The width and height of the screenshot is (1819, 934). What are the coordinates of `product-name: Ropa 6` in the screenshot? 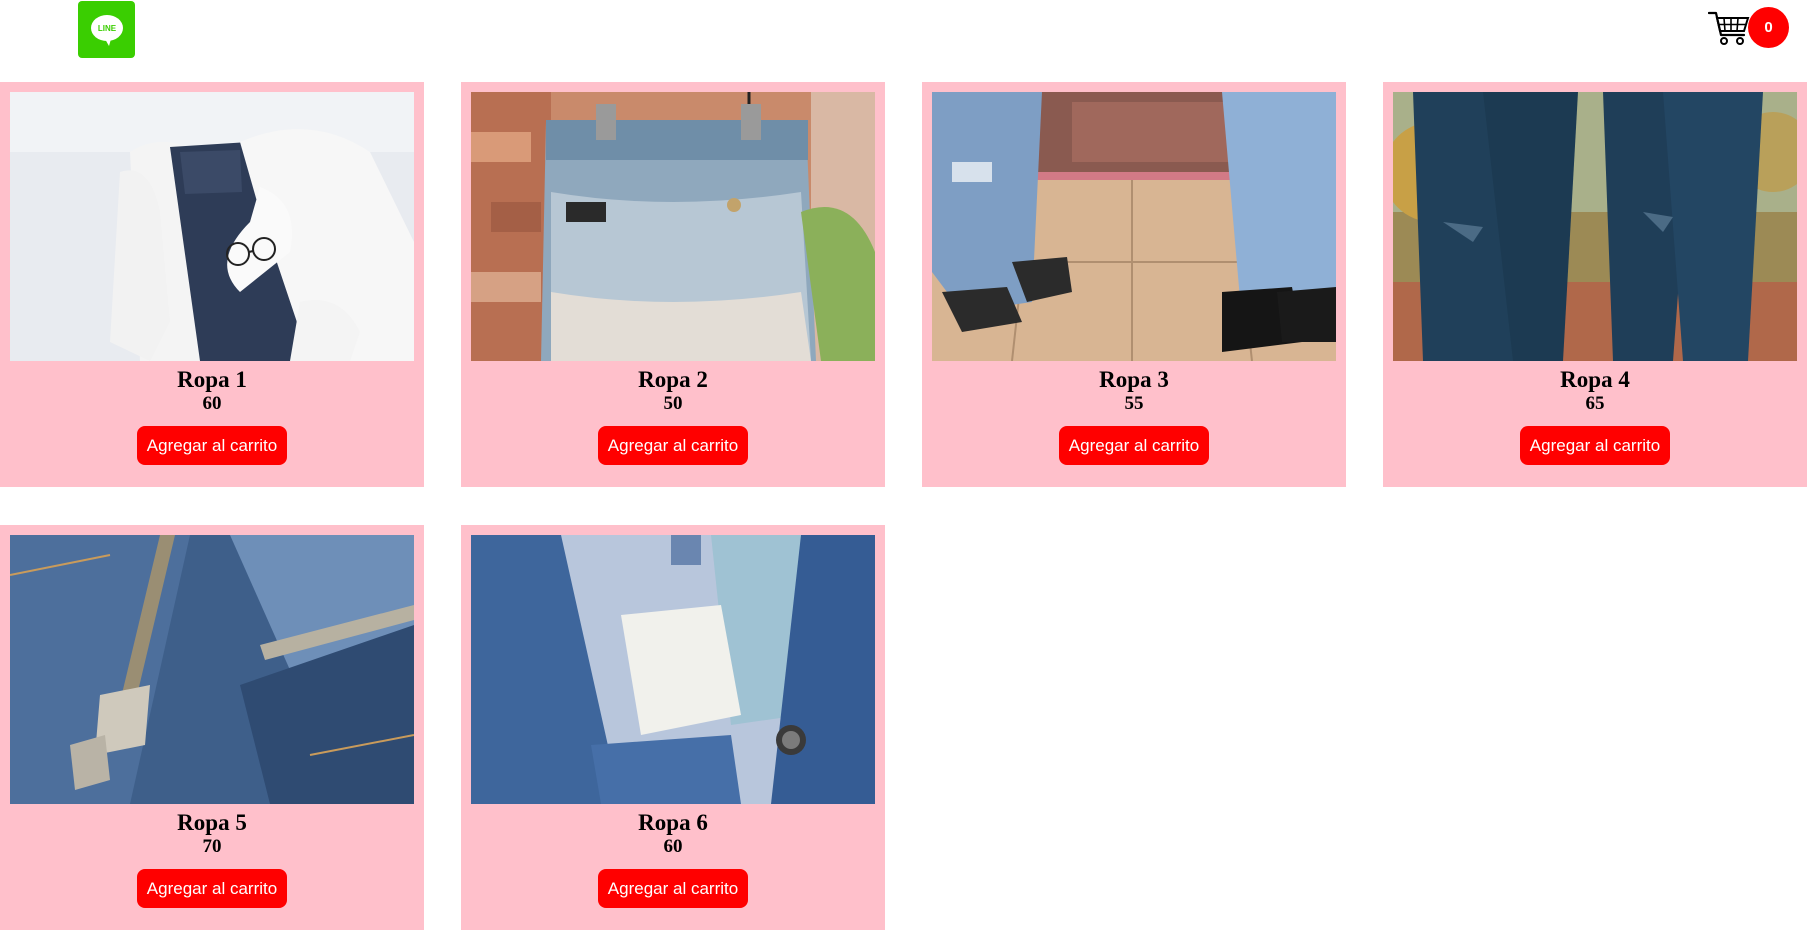 It's located at (673, 822).